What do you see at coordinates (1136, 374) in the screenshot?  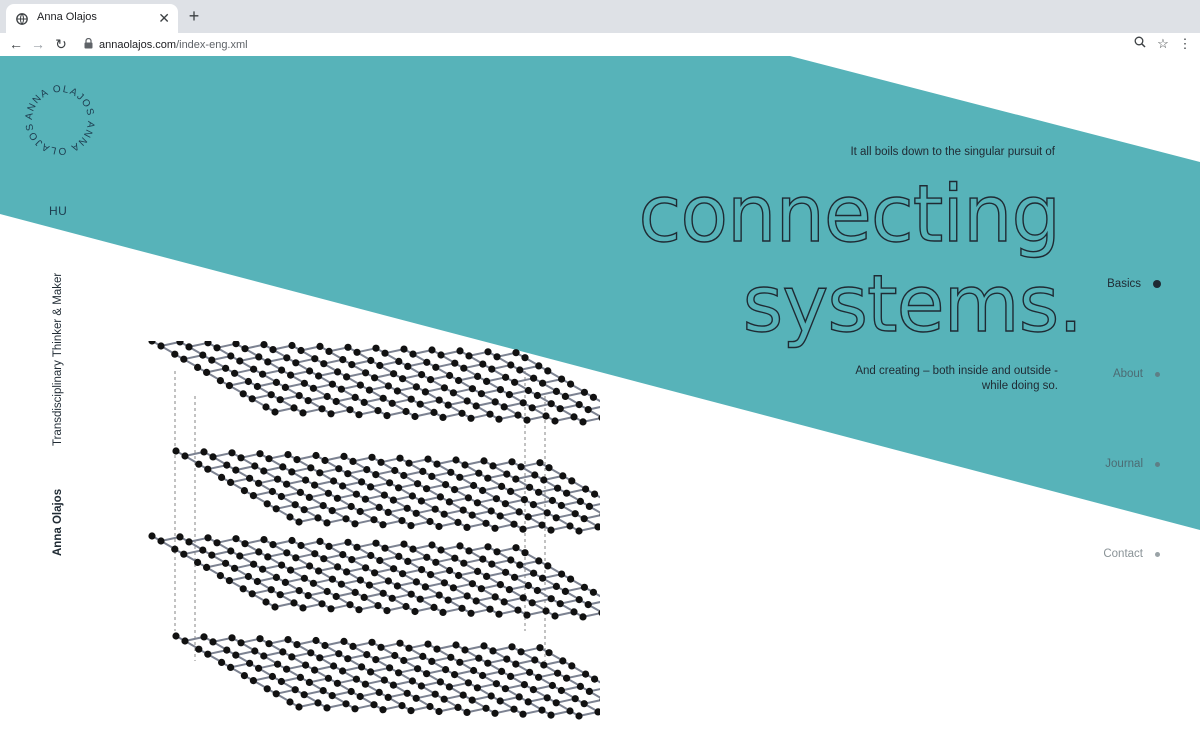 I see `nav-item-about: About` at bounding box center [1136, 374].